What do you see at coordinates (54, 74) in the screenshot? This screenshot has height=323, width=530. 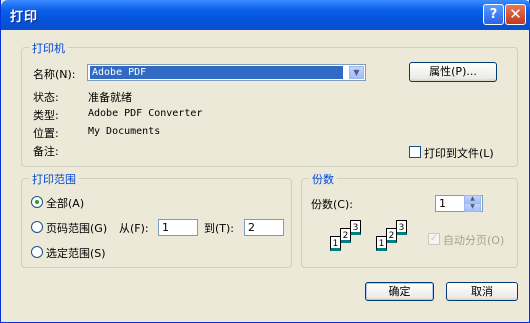 I see `printer-name-label: 名称(N):` at bounding box center [54, 74].